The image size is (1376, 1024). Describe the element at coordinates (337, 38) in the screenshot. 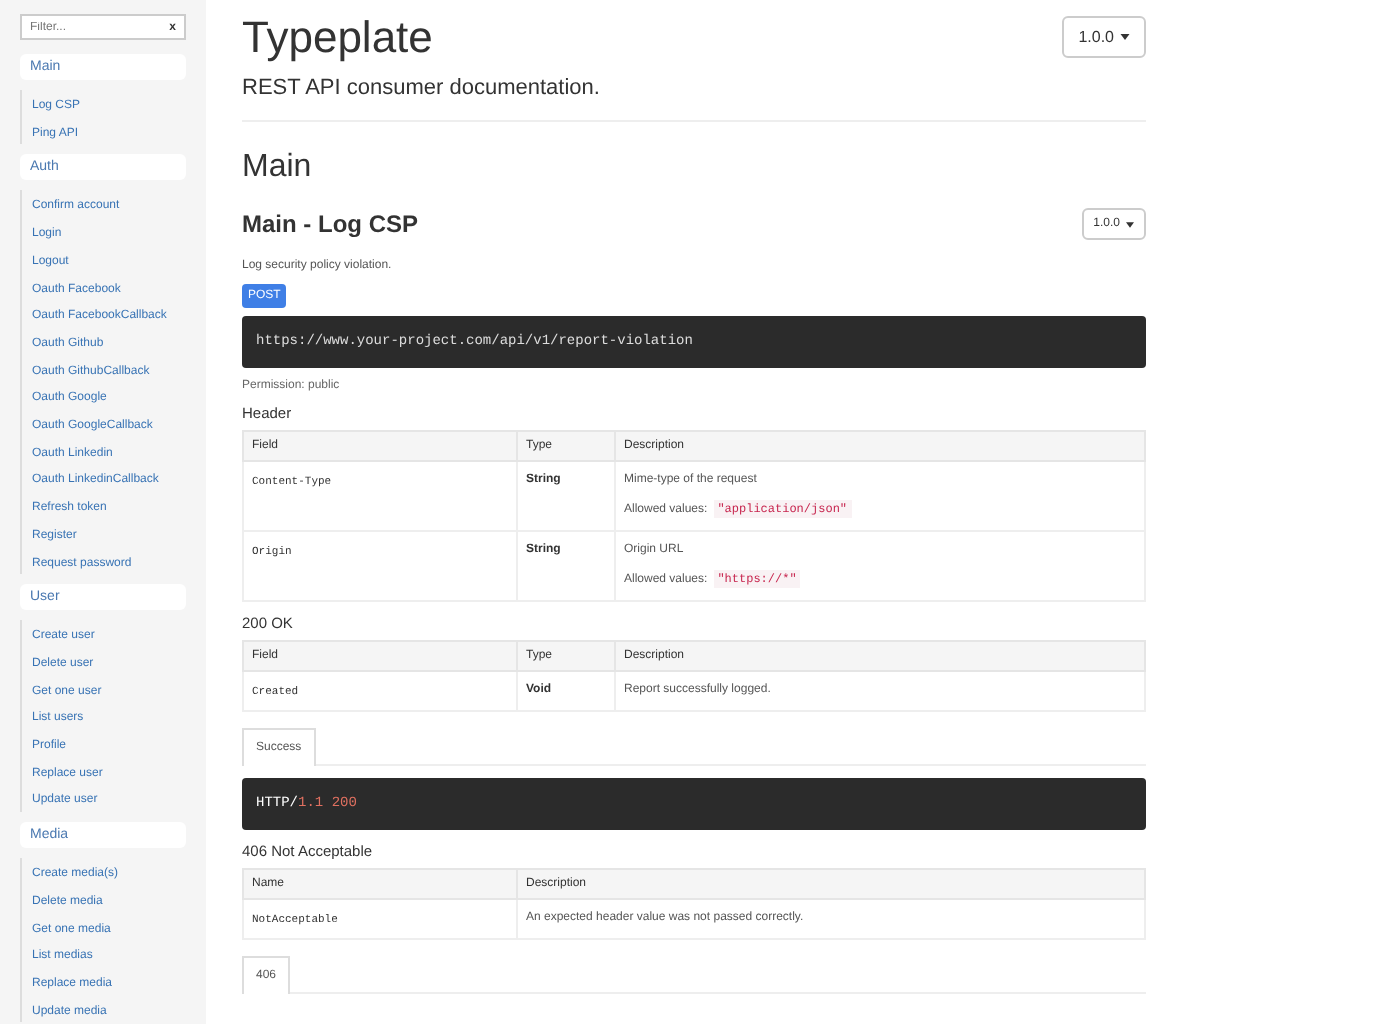

I see `page-title: Typeplate` at that location.